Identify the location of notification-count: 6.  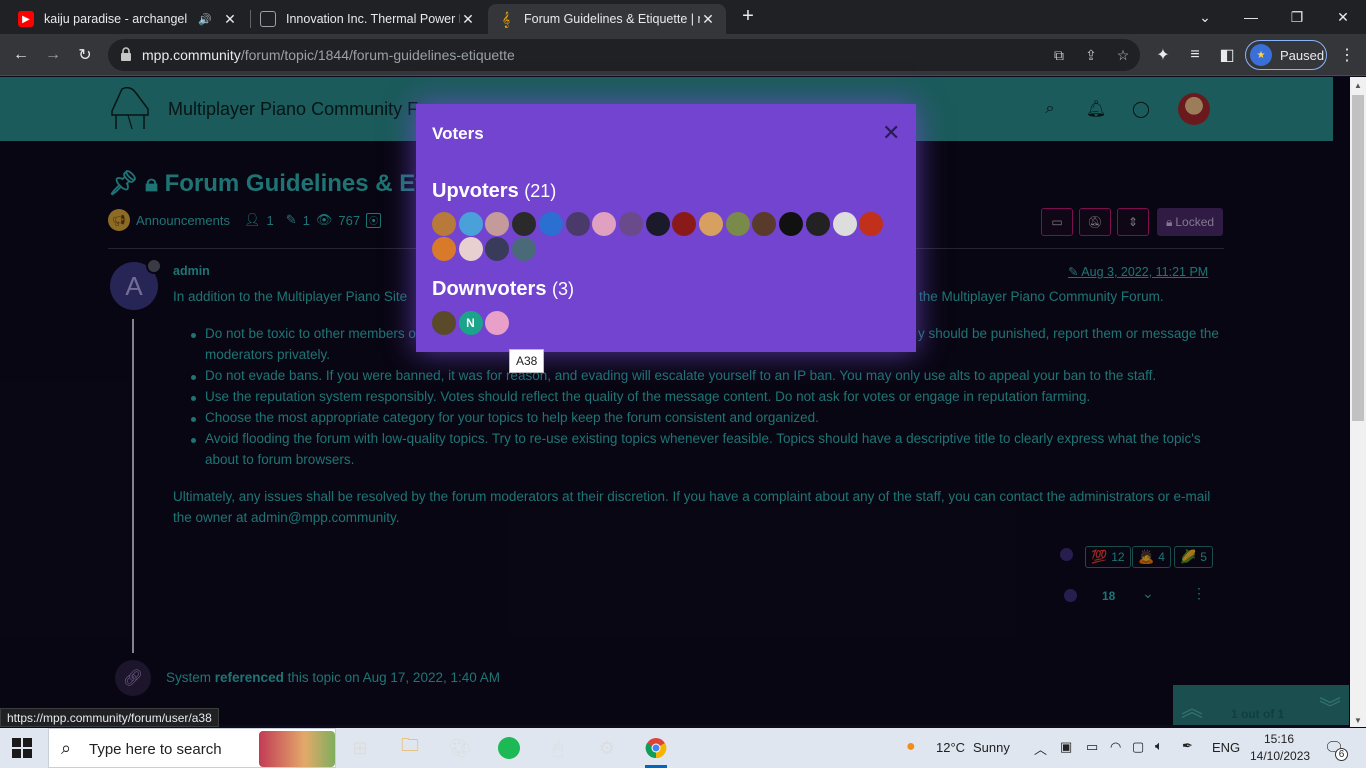
(1341, 754).